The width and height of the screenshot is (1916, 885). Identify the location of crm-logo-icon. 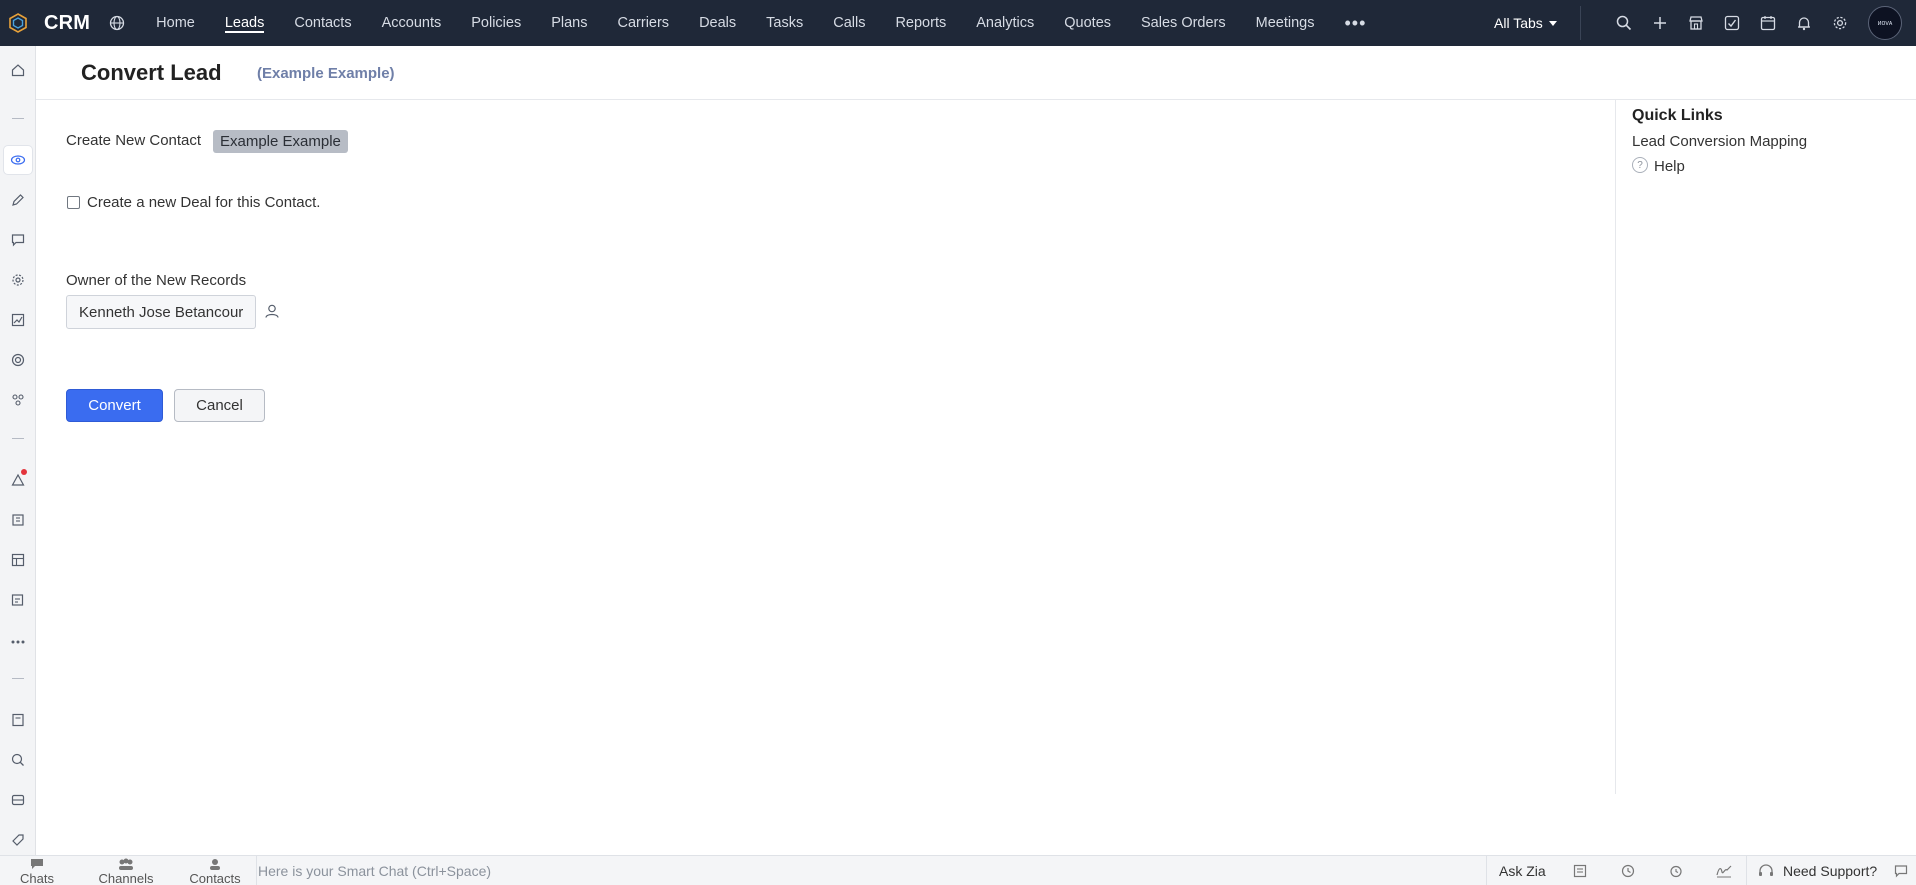
(18, 23).